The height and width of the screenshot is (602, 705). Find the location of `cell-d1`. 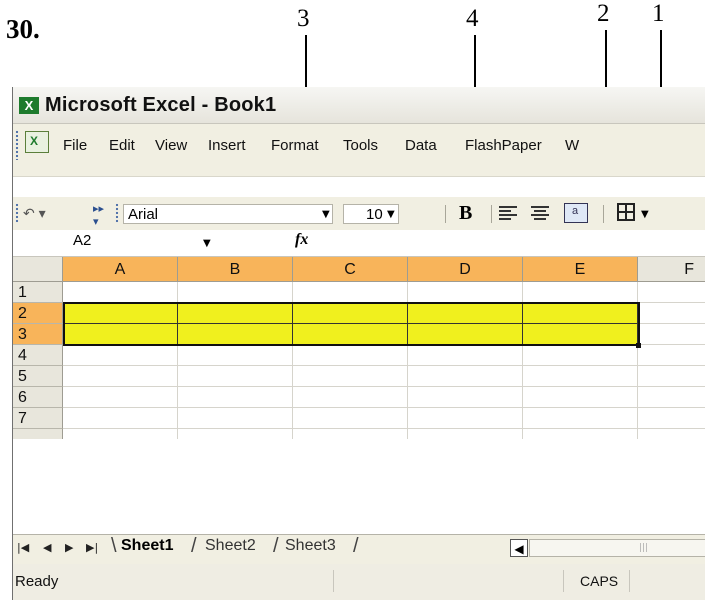

cell-d1 is located at coordinates (465, 292).